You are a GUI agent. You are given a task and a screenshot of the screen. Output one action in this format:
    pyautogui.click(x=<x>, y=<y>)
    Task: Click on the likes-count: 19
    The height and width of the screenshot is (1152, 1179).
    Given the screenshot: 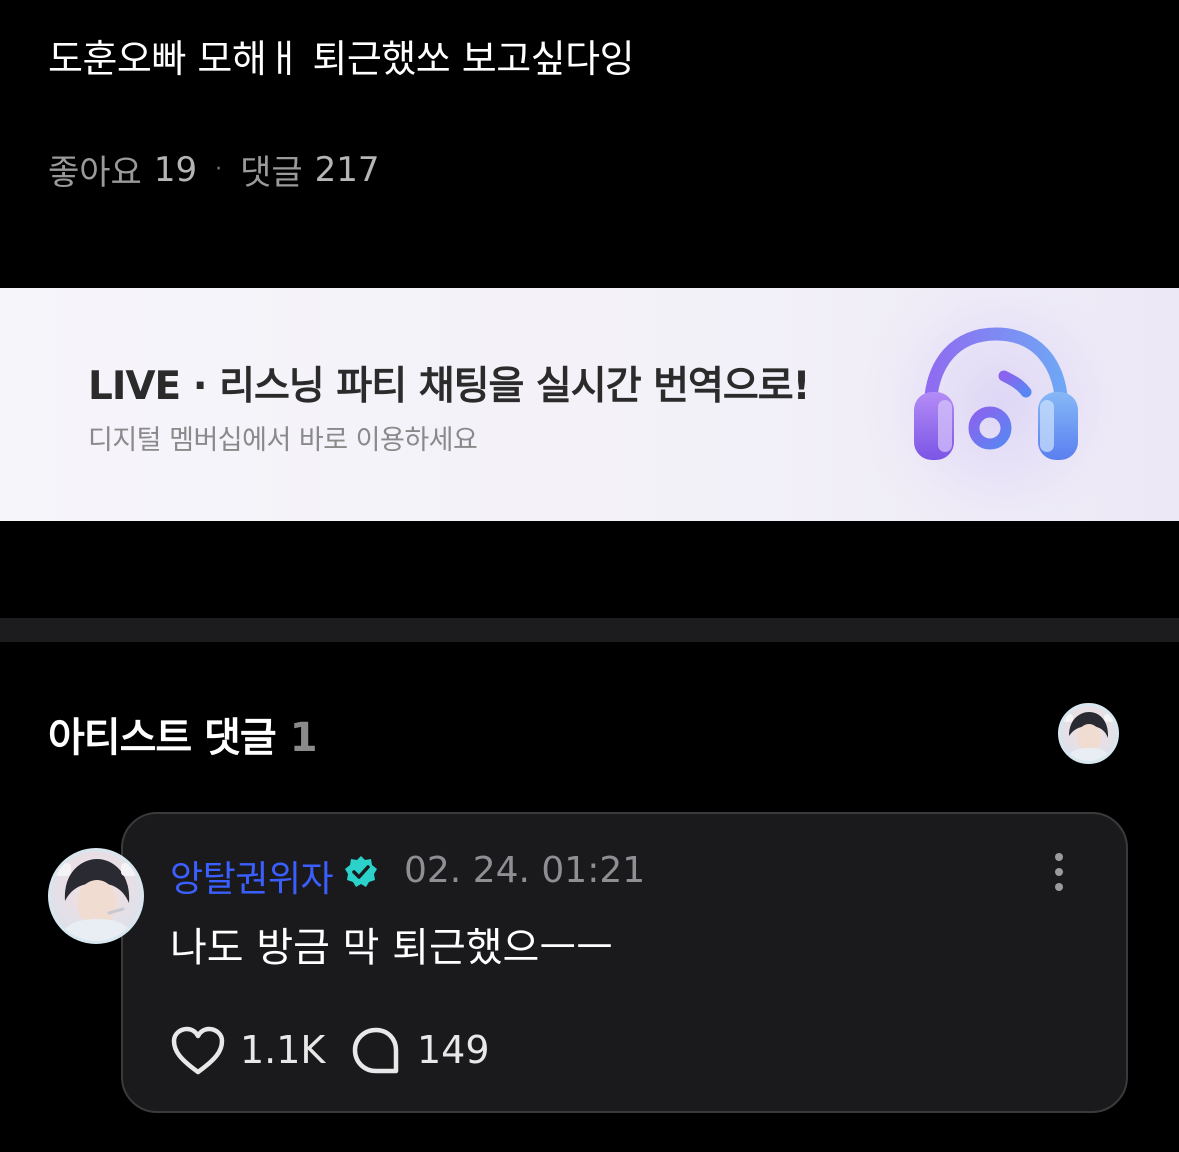 What is the action you would take?
    pyautogui.click(x=175, y=169)
    